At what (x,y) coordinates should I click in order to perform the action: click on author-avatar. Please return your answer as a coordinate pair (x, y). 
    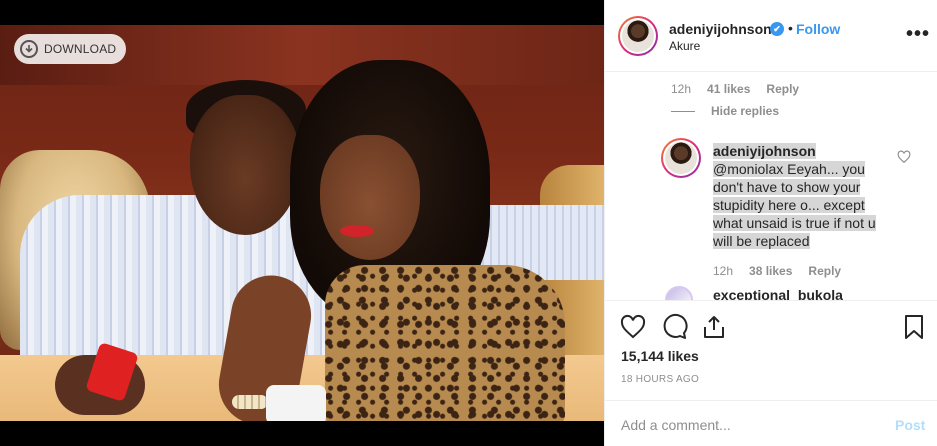
    Looking at the image, I should click on (638, 36).